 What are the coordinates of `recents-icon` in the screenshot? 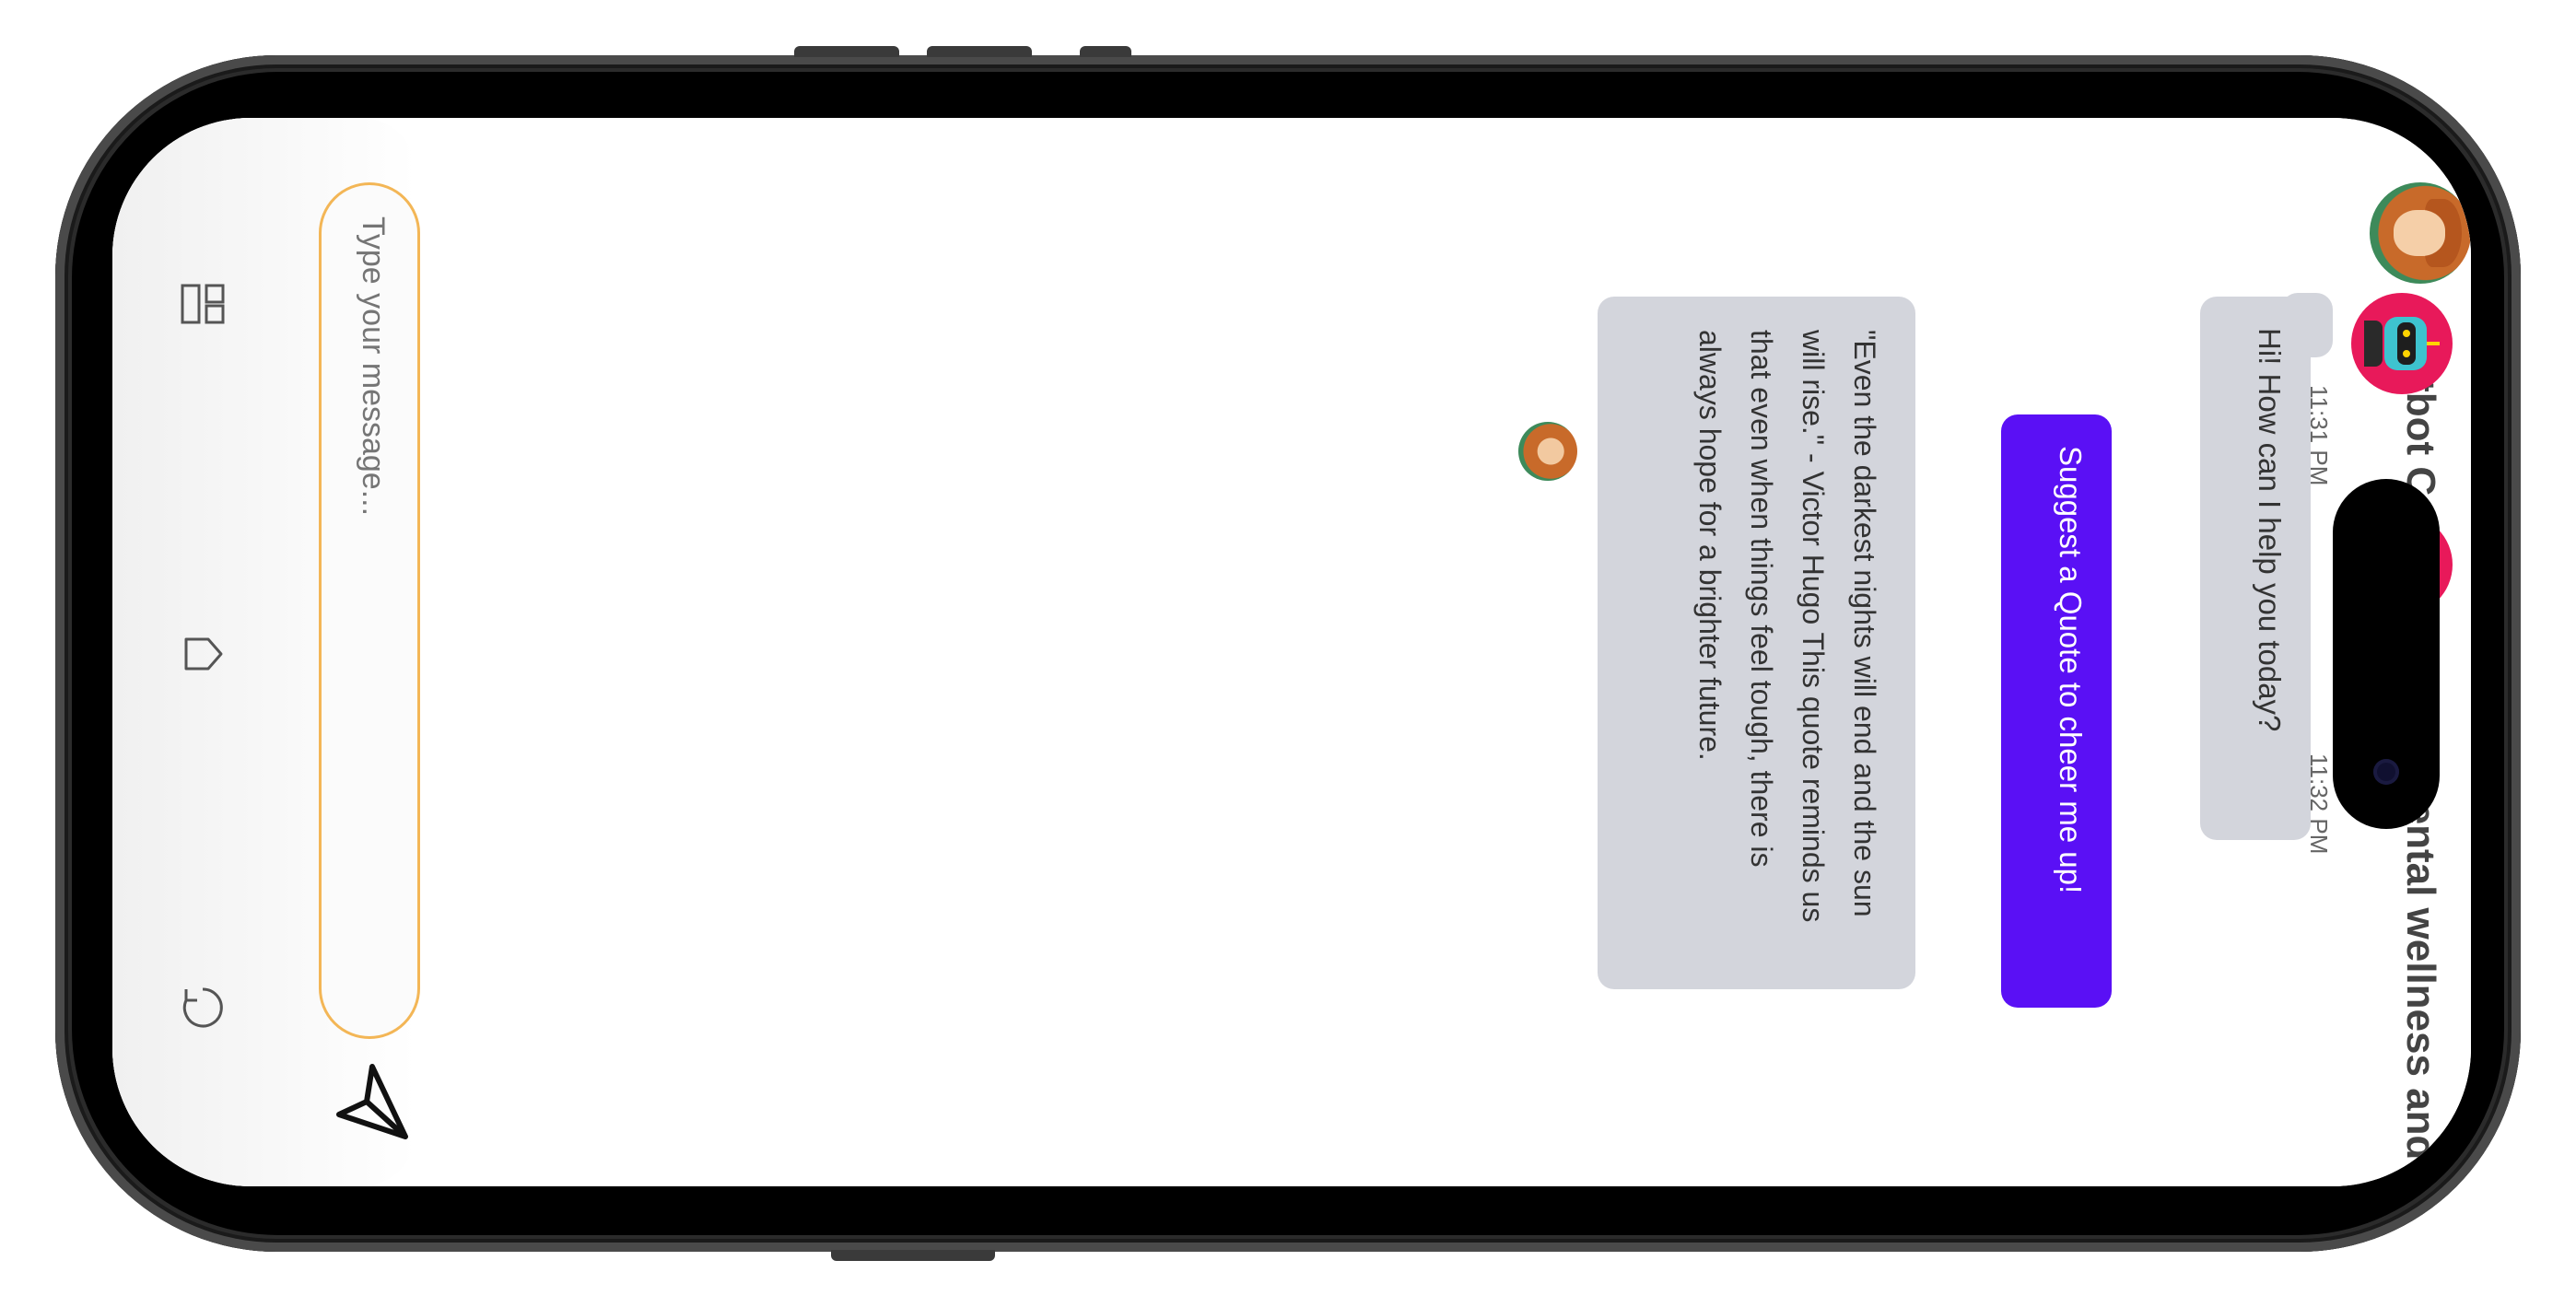 It's located at (203, 304).